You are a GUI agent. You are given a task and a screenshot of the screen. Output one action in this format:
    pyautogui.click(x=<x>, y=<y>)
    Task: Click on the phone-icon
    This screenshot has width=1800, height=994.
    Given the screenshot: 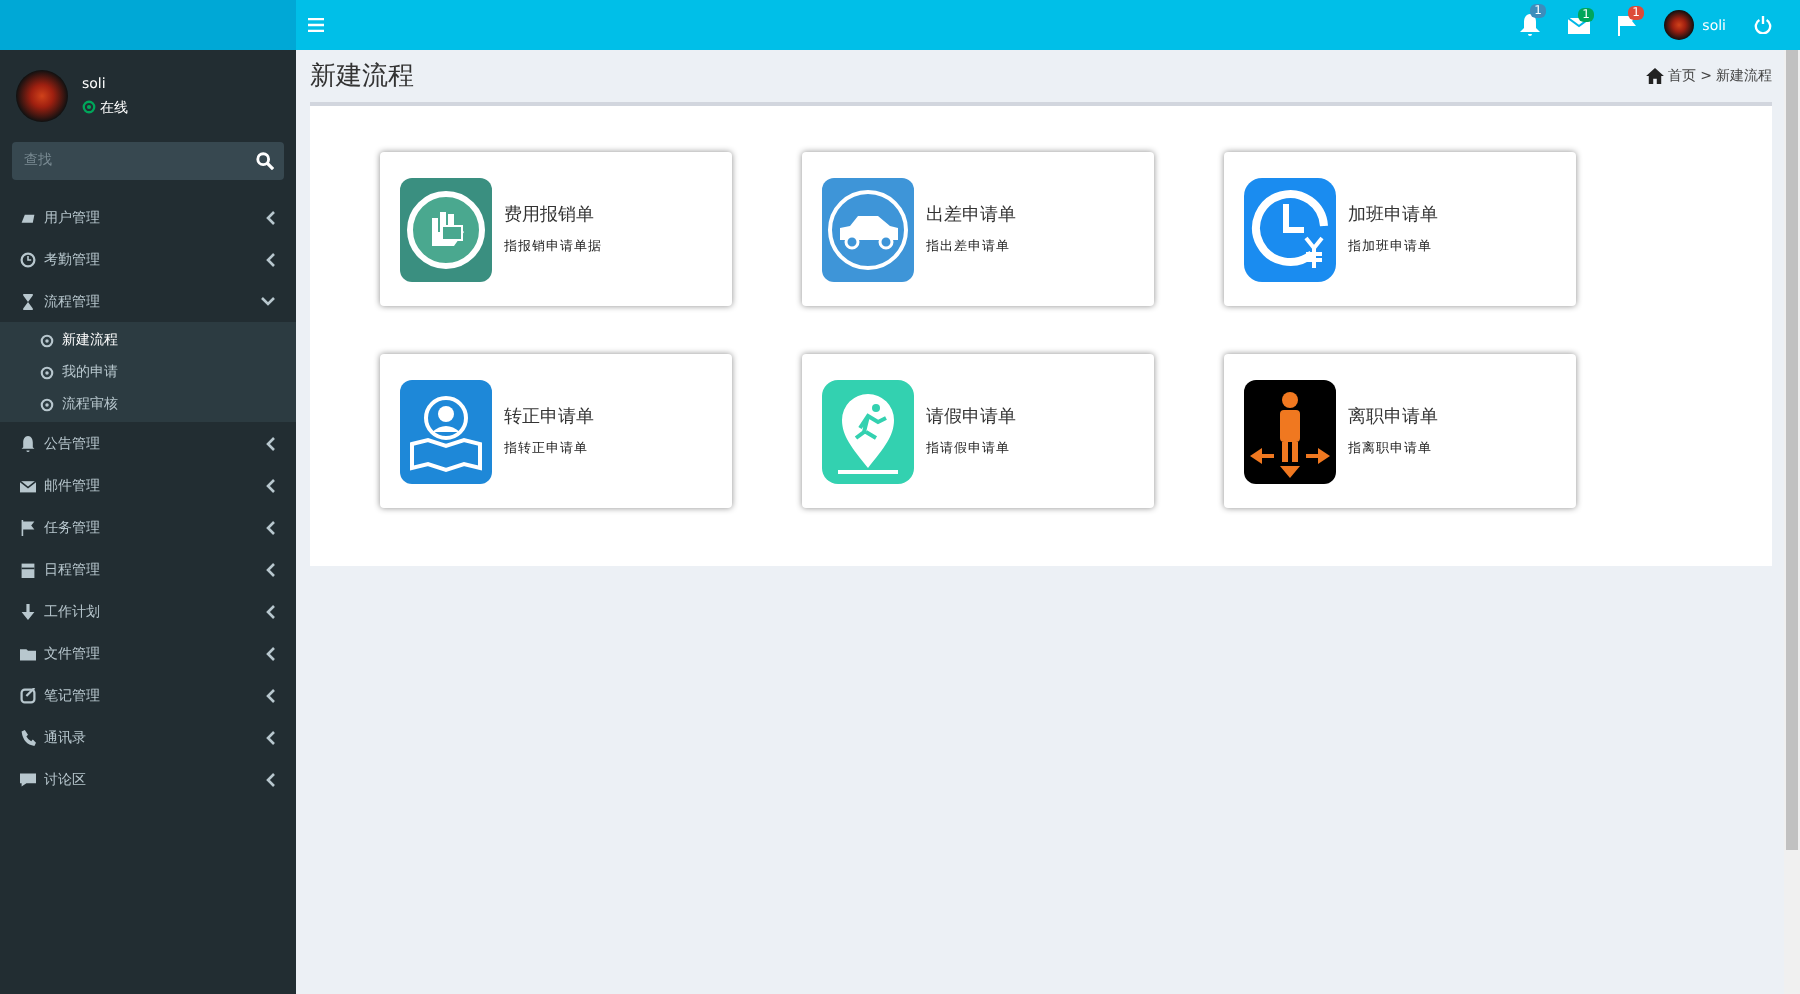 What is the action you would take?
    pyautogui.click(x=28, y=737)
    